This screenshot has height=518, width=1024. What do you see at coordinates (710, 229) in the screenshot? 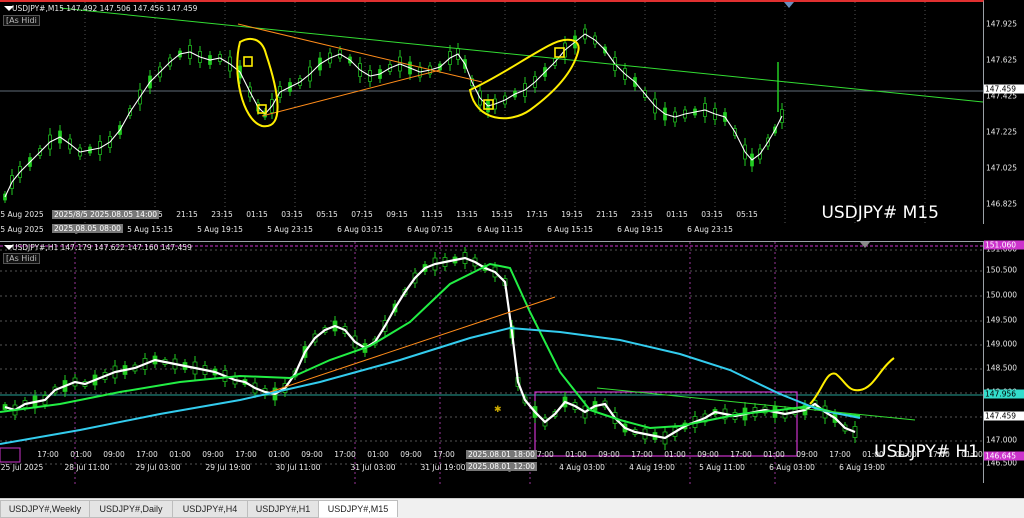
I see `m15-time-label-lower: 6 Aug 23:15` at bounding box center [710, 229].